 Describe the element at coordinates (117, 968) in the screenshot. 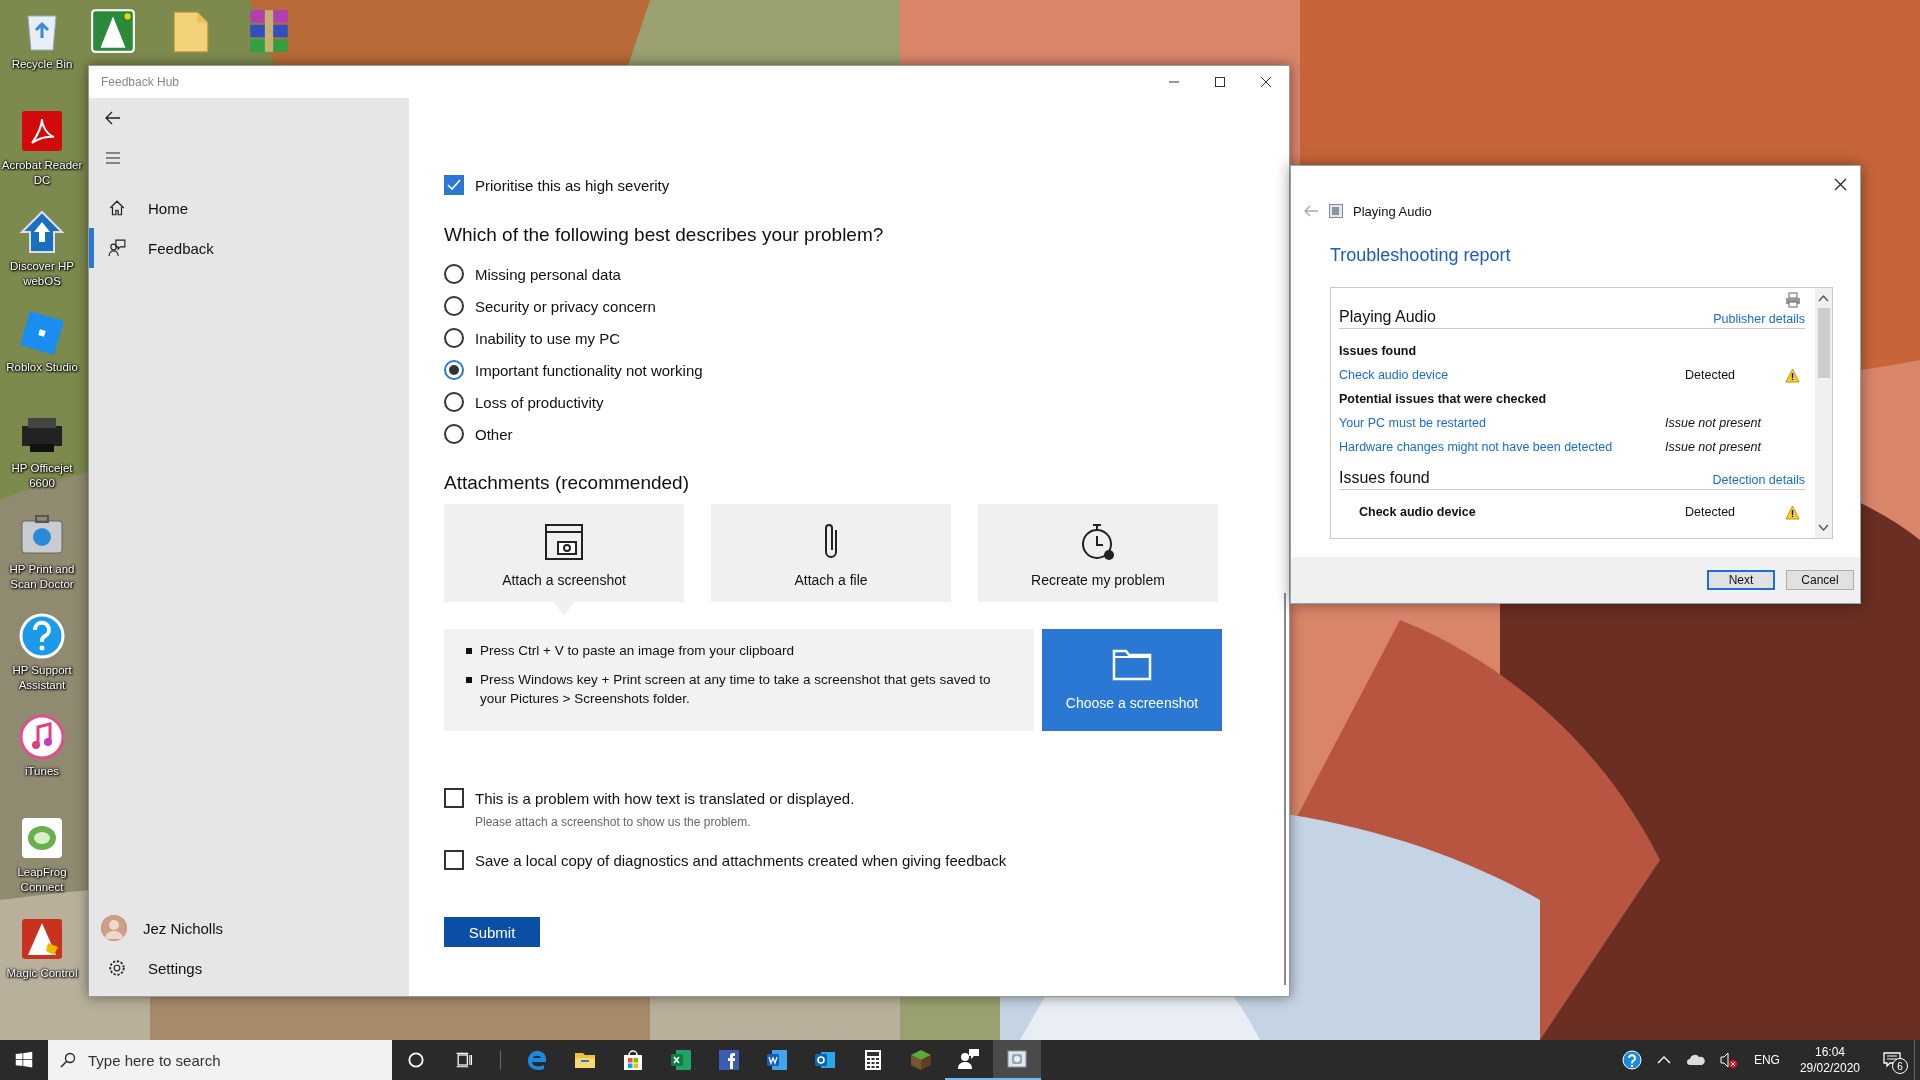

I see `settings-icon` at that location.